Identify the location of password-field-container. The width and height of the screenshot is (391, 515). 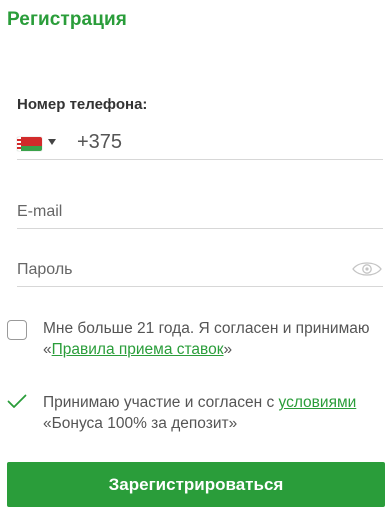
(200, 270).